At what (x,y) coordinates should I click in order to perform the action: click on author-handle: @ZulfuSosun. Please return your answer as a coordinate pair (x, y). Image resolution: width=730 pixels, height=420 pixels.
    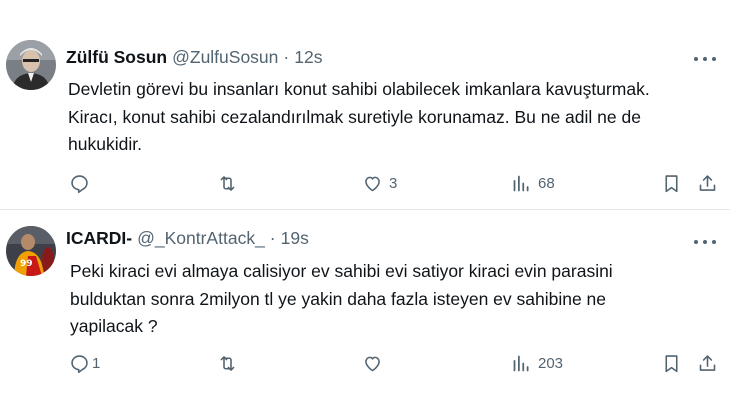
    Looking at the image, I should click on (225, 57).